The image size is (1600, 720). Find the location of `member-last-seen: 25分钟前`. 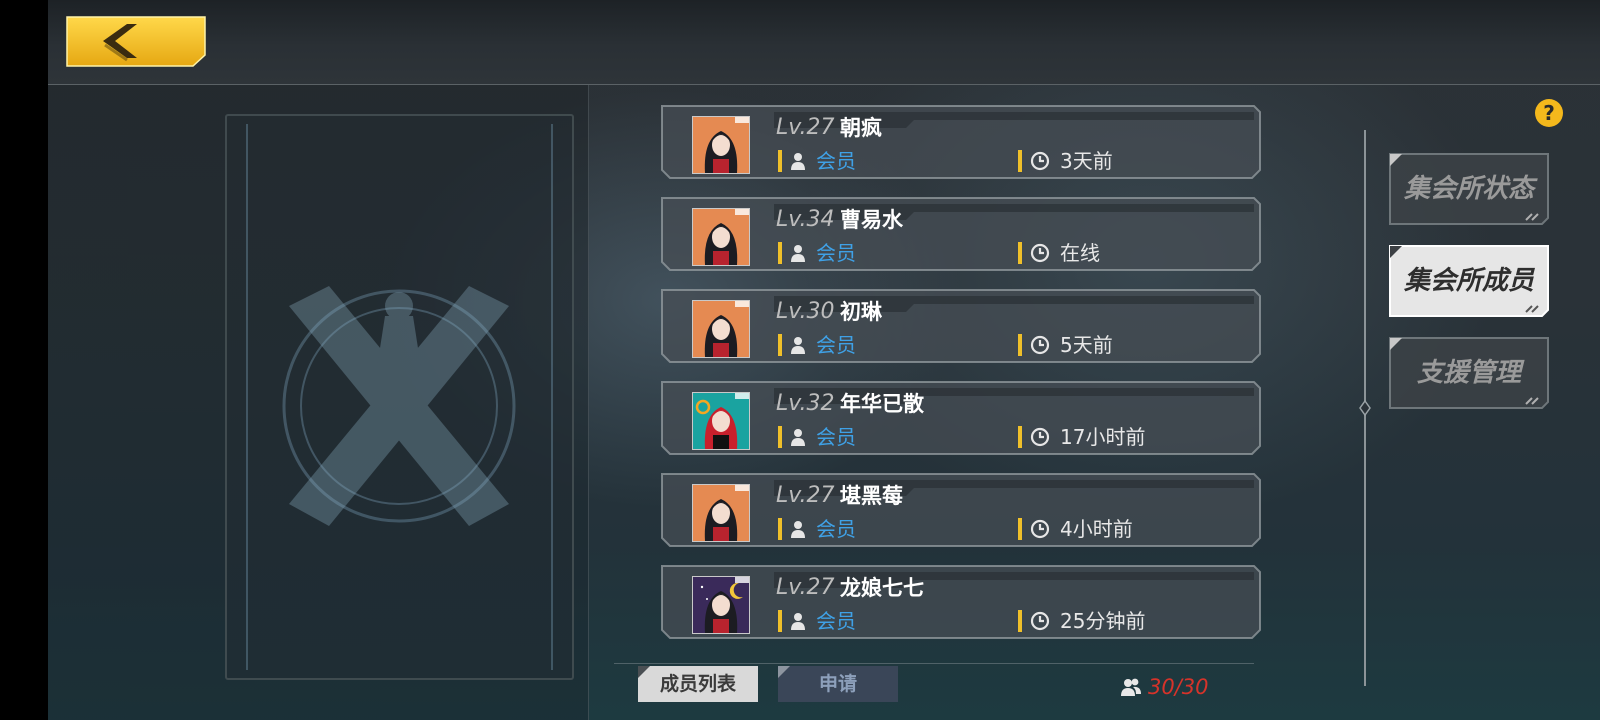

member-last-seen: 25分钟前 is located at coordinates (1103, 621).